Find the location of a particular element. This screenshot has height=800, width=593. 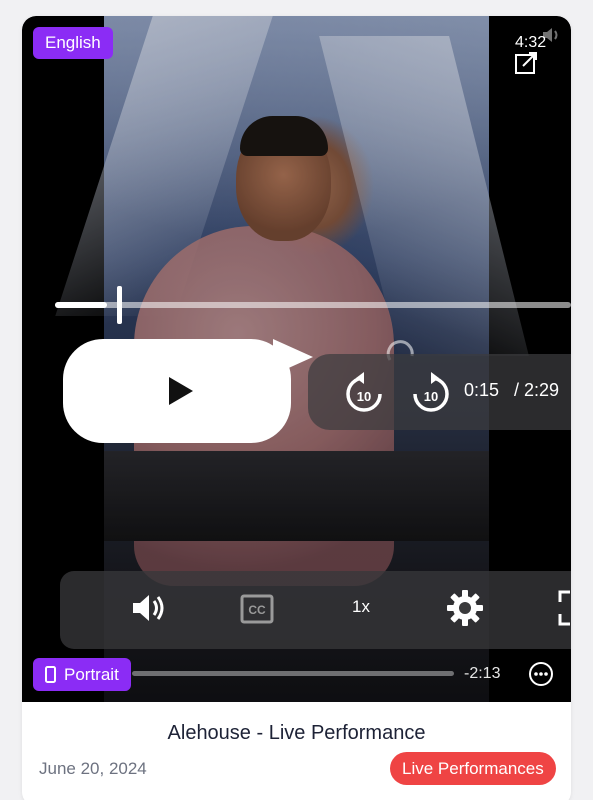

play-icon is located at coordinates (181, 391).